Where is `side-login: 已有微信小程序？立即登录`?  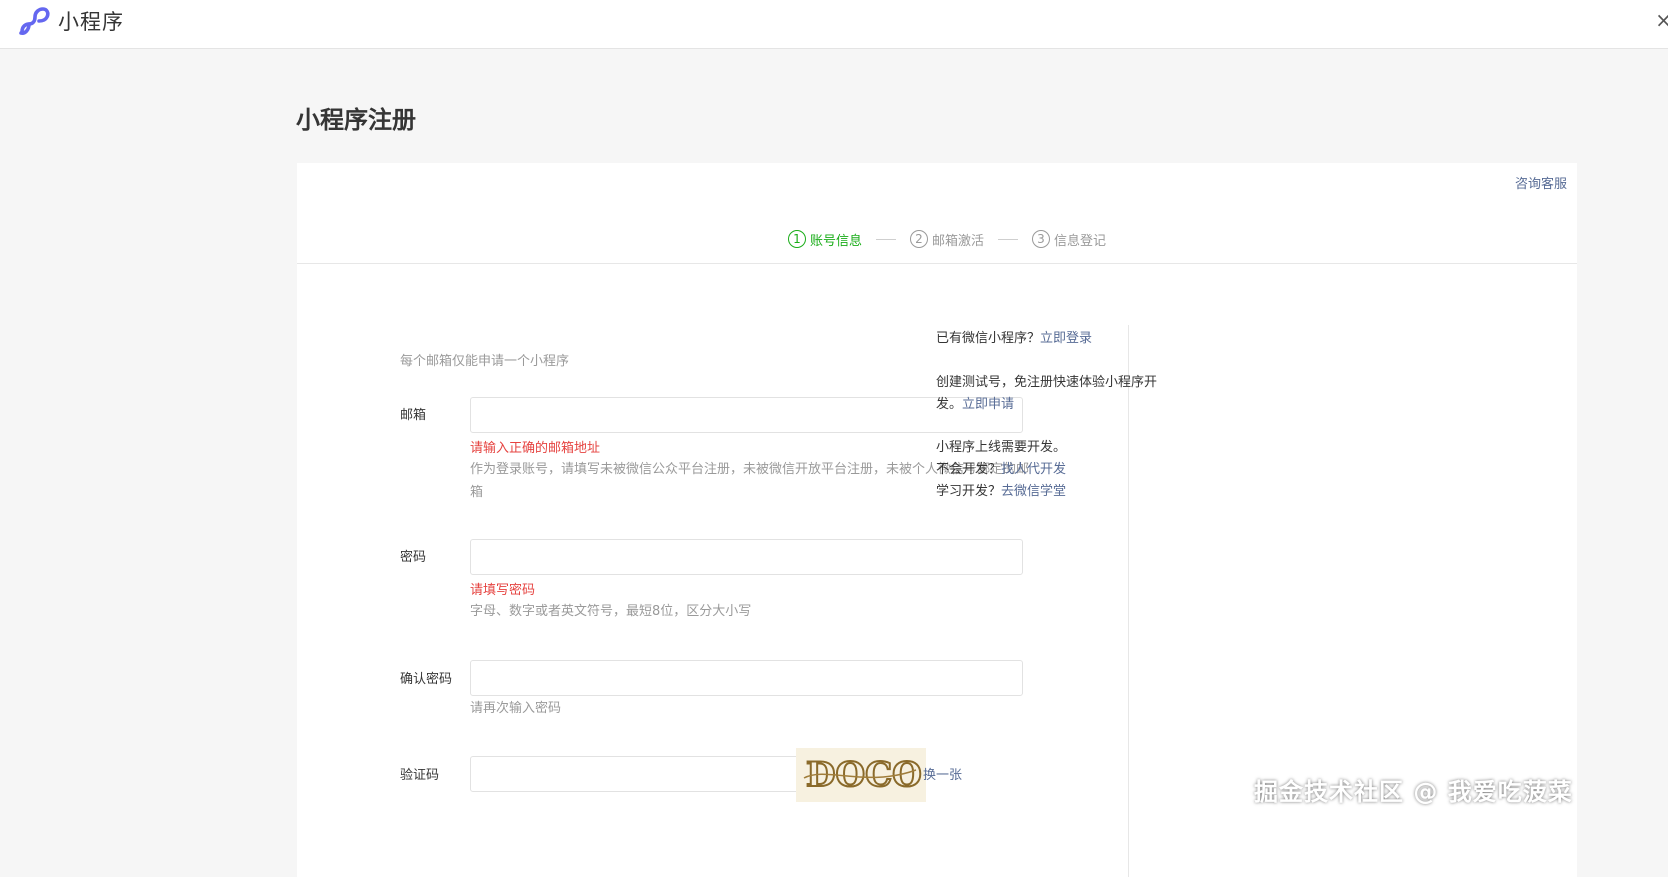 side-login: 已有微信小程序？立即登录 is located at coordinates (1061, 339).